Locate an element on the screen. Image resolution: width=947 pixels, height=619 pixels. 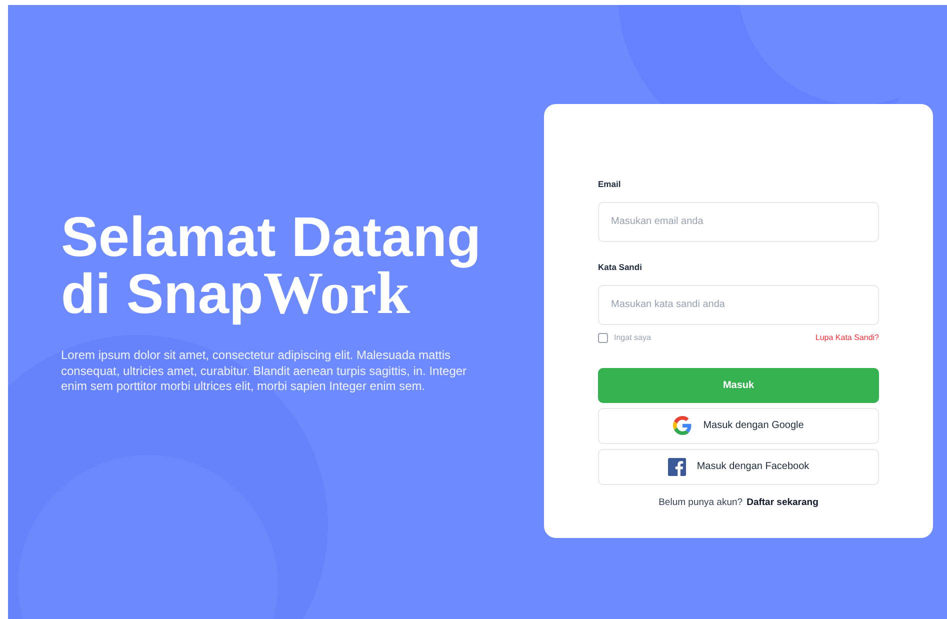
remember-label: Ingat saya is located at coordinates (632, 338).